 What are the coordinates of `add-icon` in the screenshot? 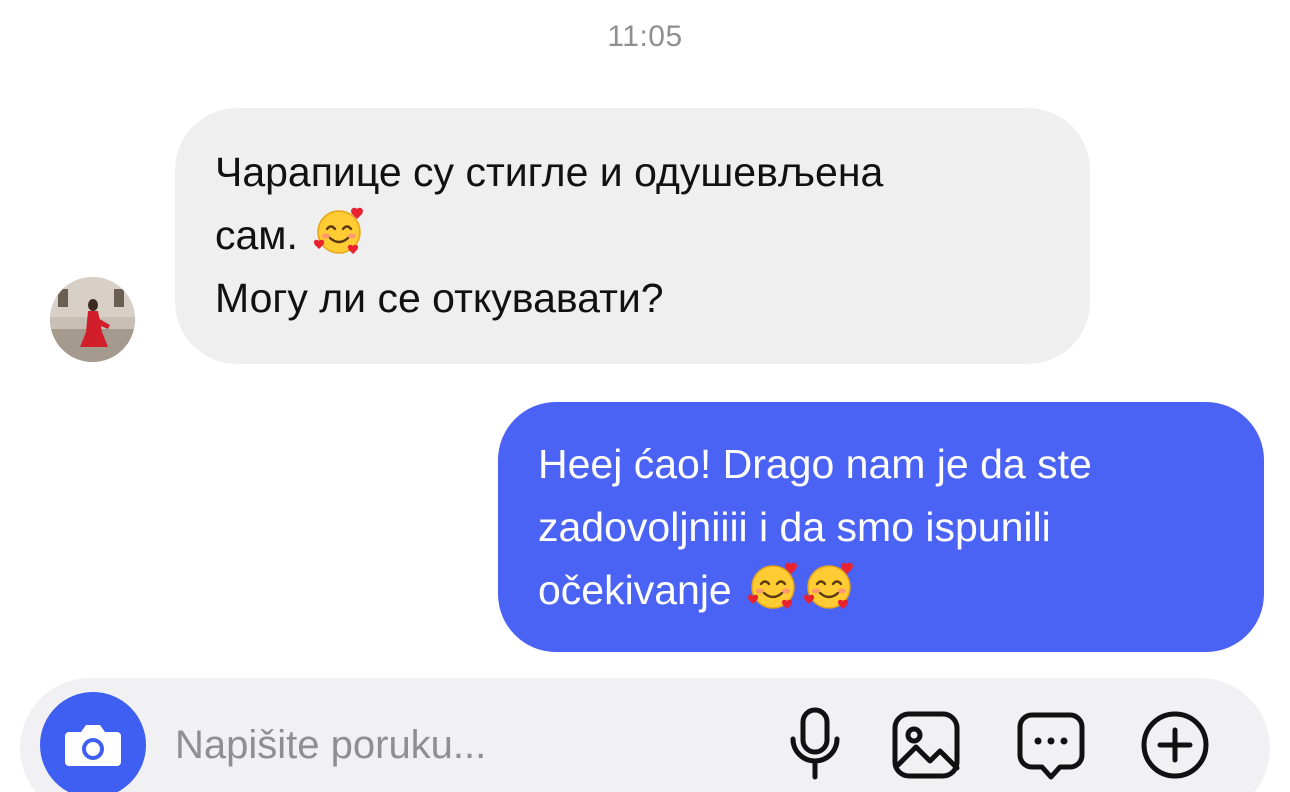 It's located at (1175, 745).